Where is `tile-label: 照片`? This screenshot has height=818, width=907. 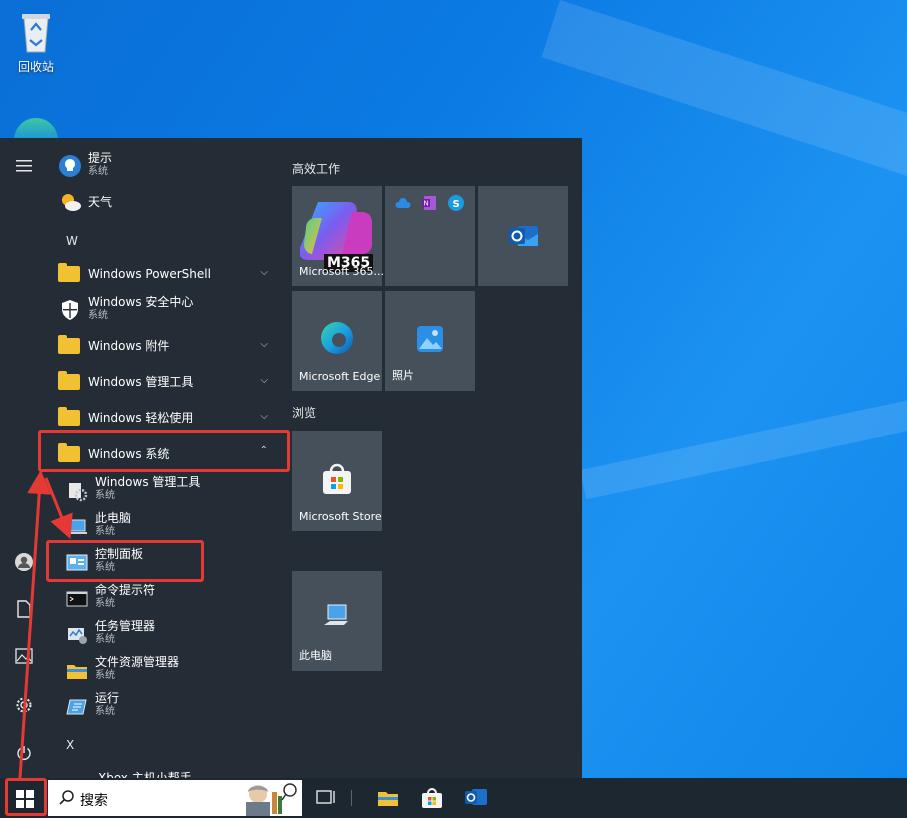
tile-label: 照片 is located at coordinates (403, 375).